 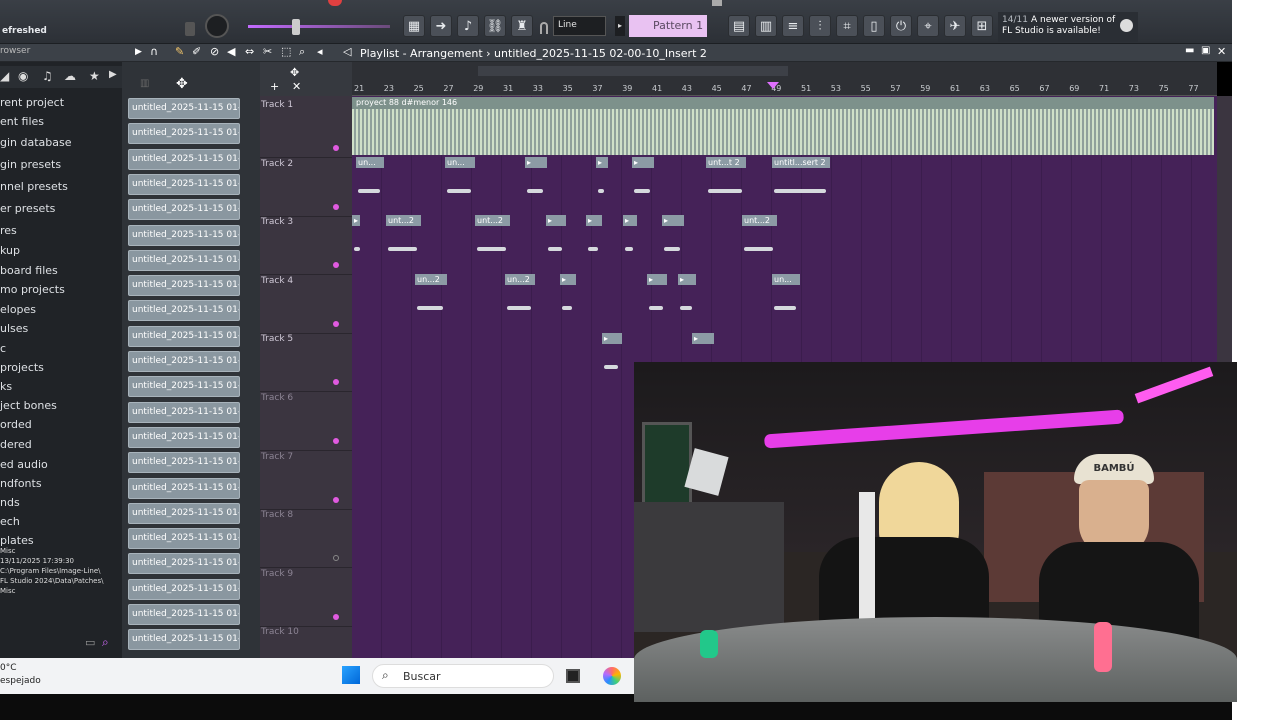 What do you see at coordinates (182, 84) in the screenshot?
I see `move-icon: ✥` at bounding box center [182, 84].